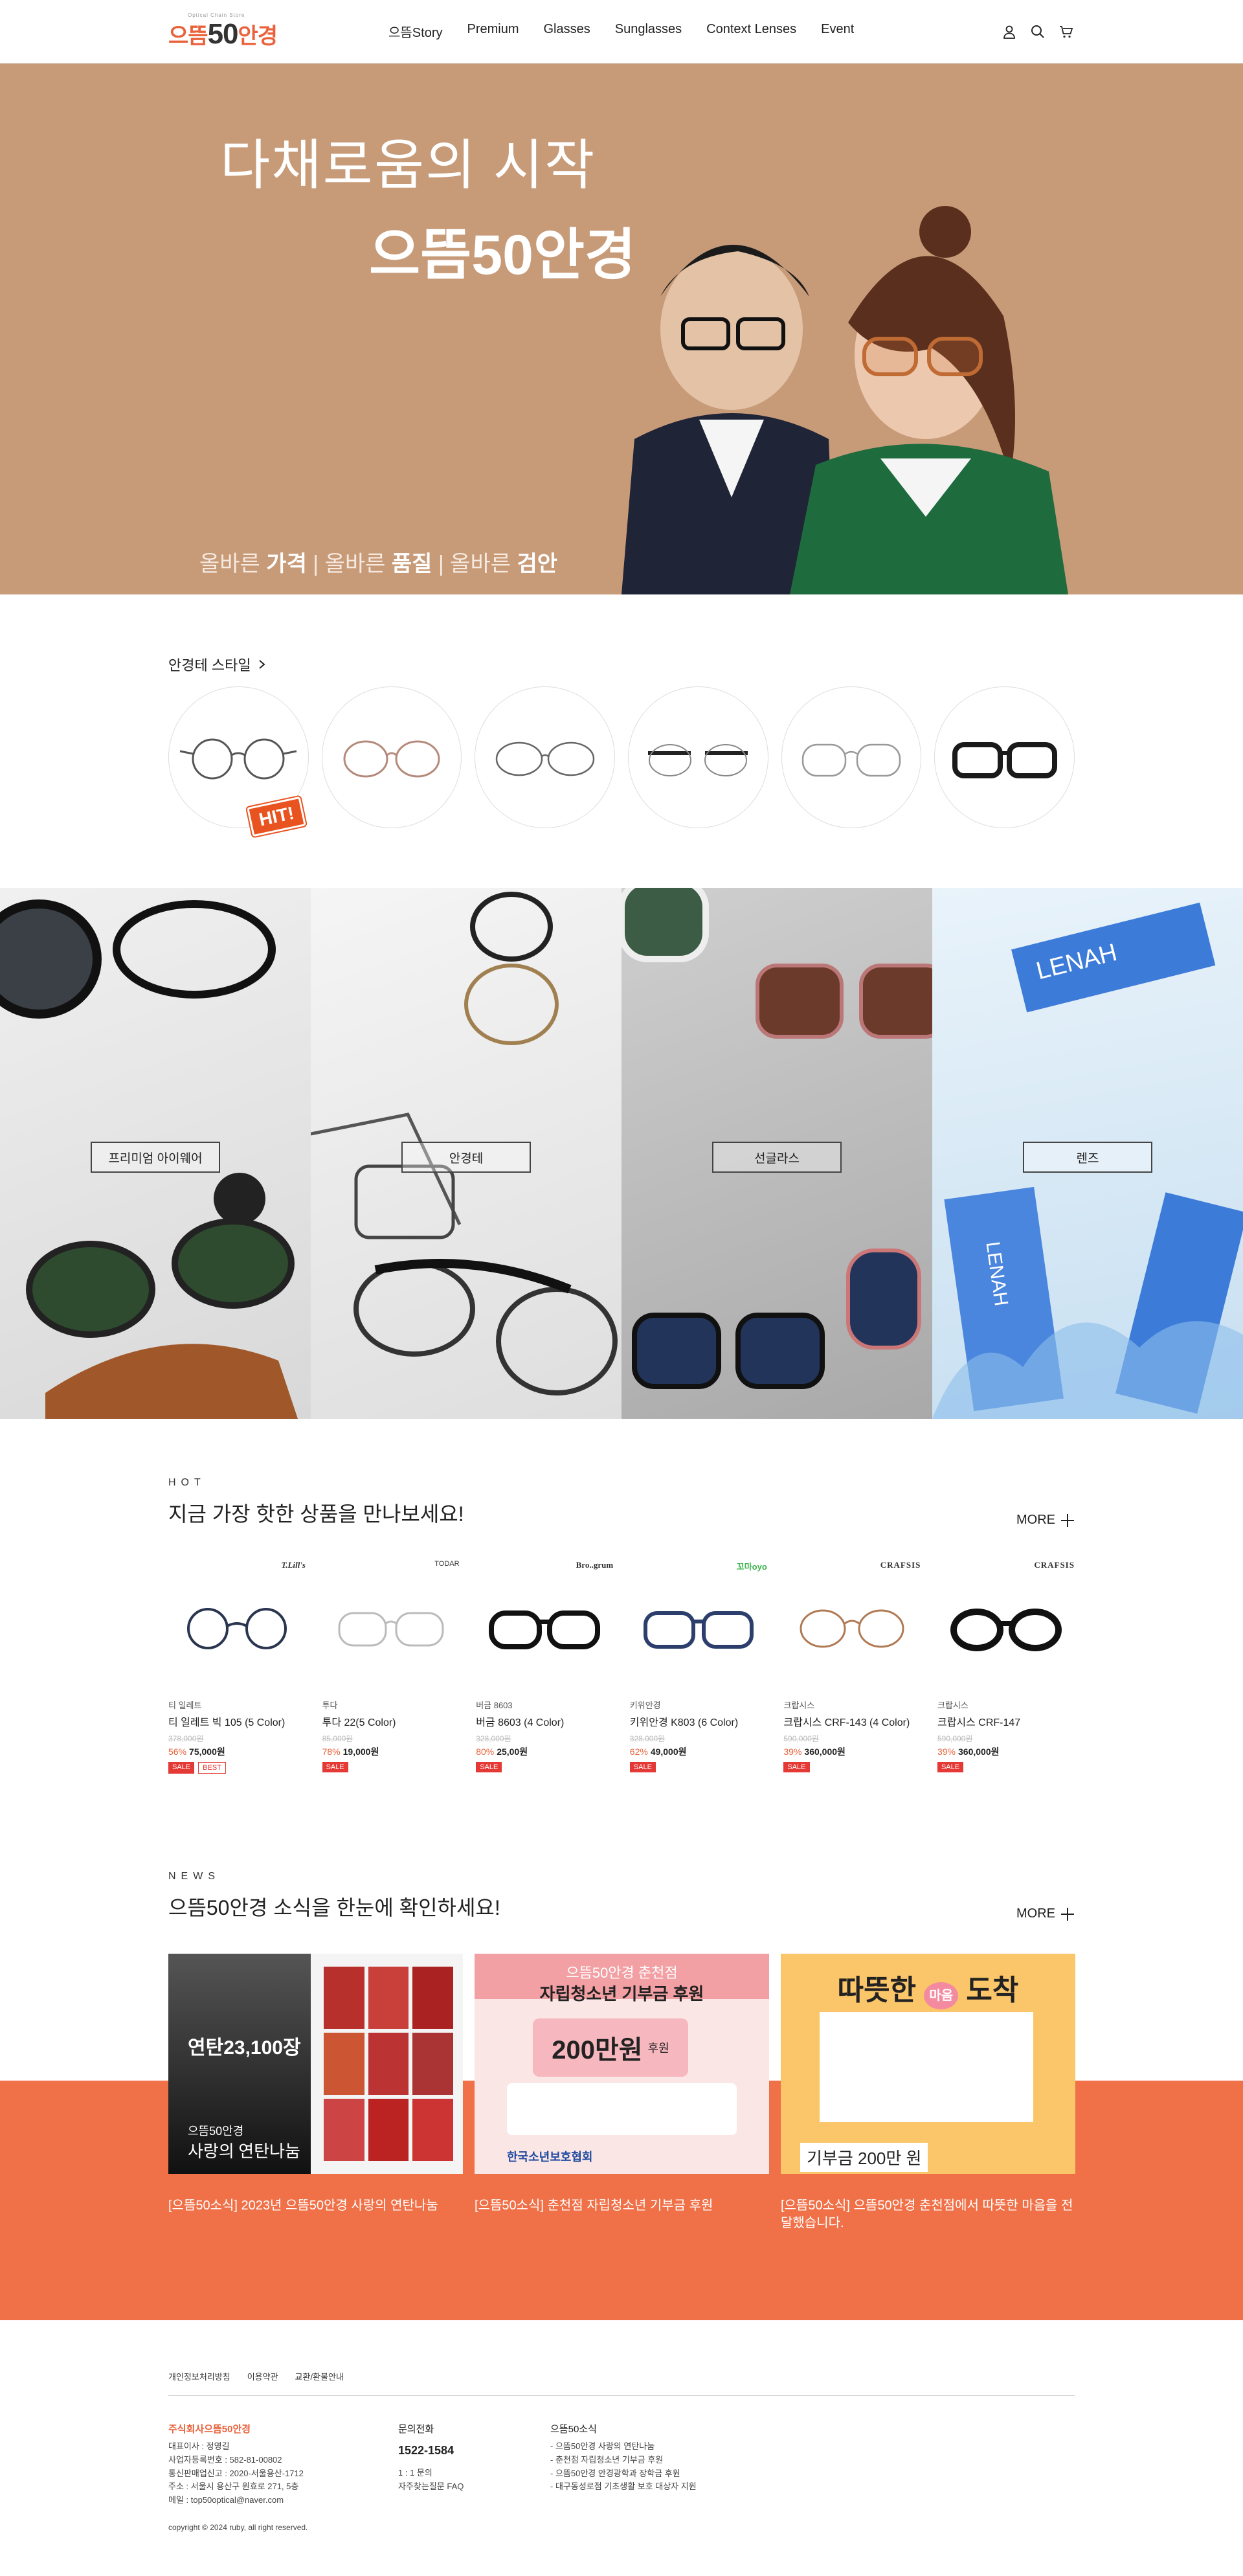 Image resolution: width=1243 pixels, height=2576 pixels. I want to click on category-lenses-button: 렌즈, so click(1087, 1157).